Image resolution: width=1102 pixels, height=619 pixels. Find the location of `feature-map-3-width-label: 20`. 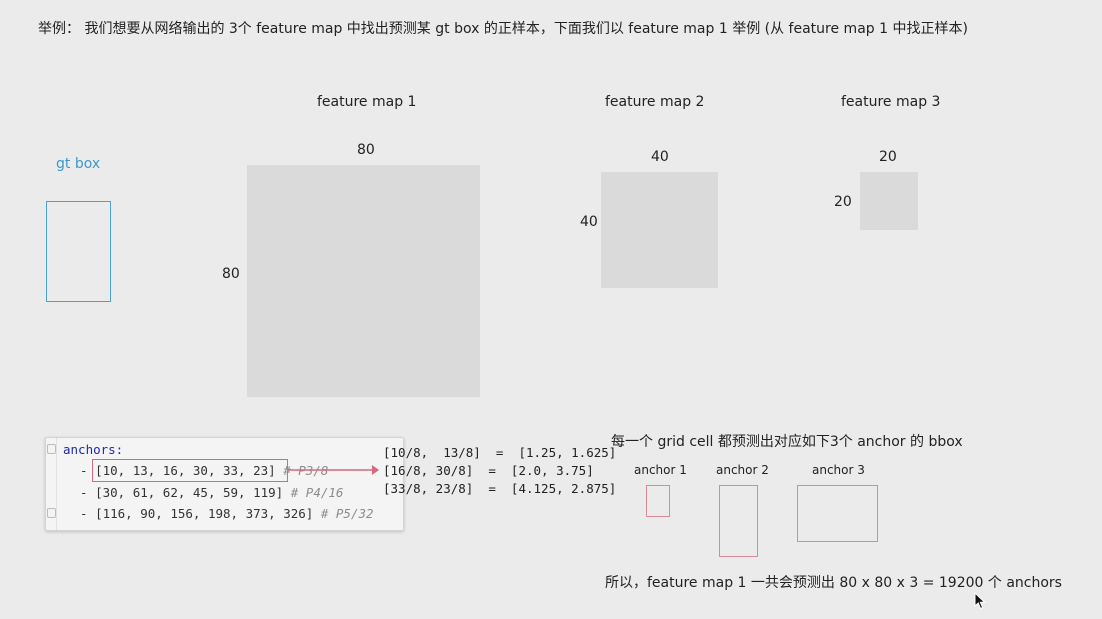

feature-map-3-width-label: 20 is located at coordinates (888, 157).